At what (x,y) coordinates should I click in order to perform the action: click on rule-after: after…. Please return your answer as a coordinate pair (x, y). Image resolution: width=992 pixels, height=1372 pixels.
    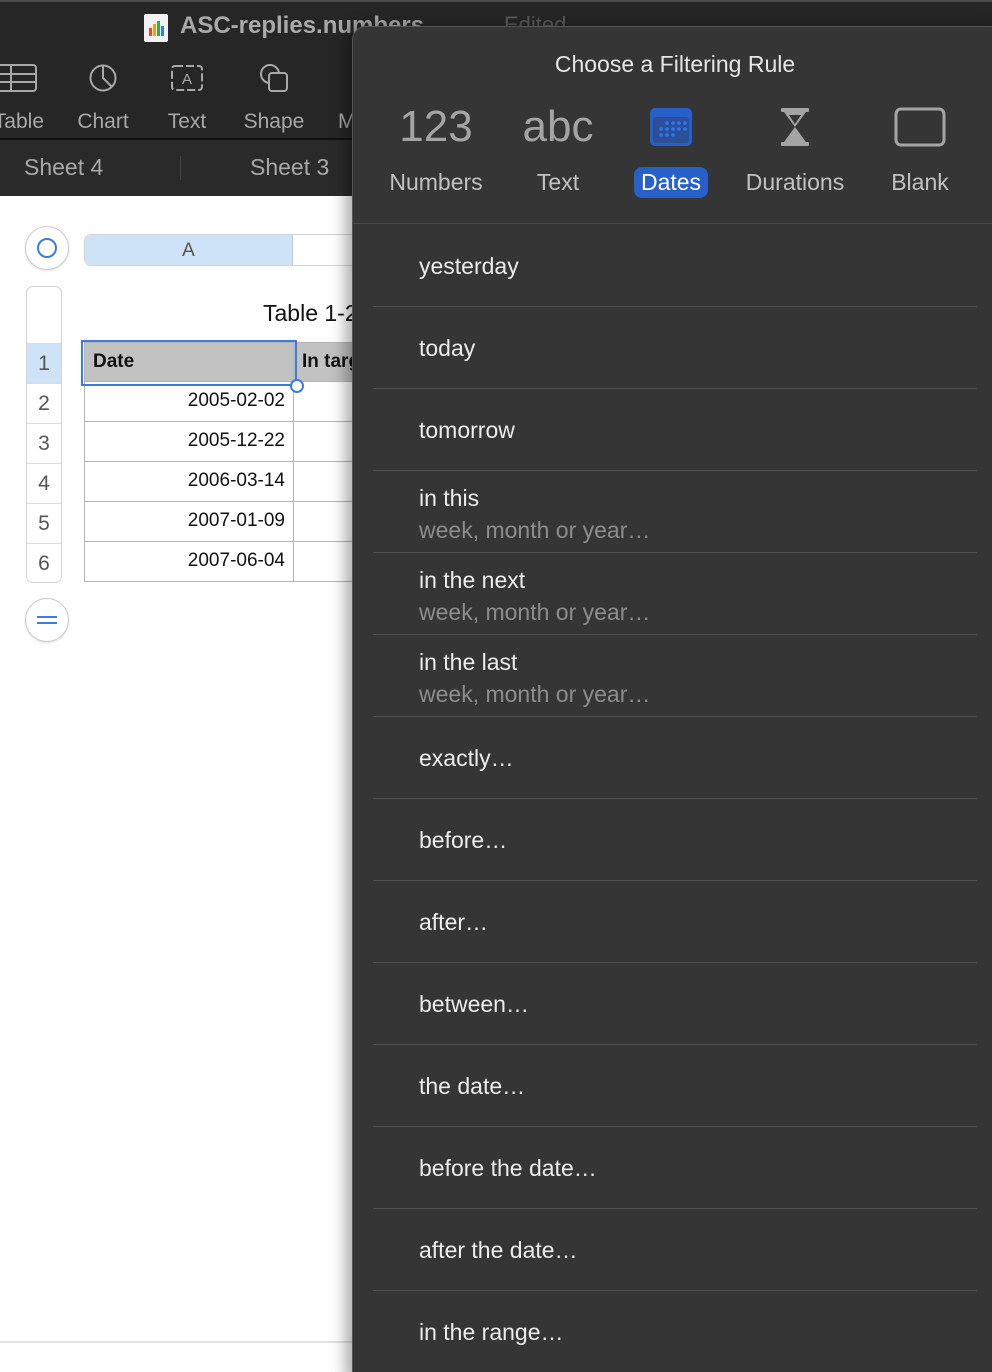
    Looking at the image, I should click on (675, 922).